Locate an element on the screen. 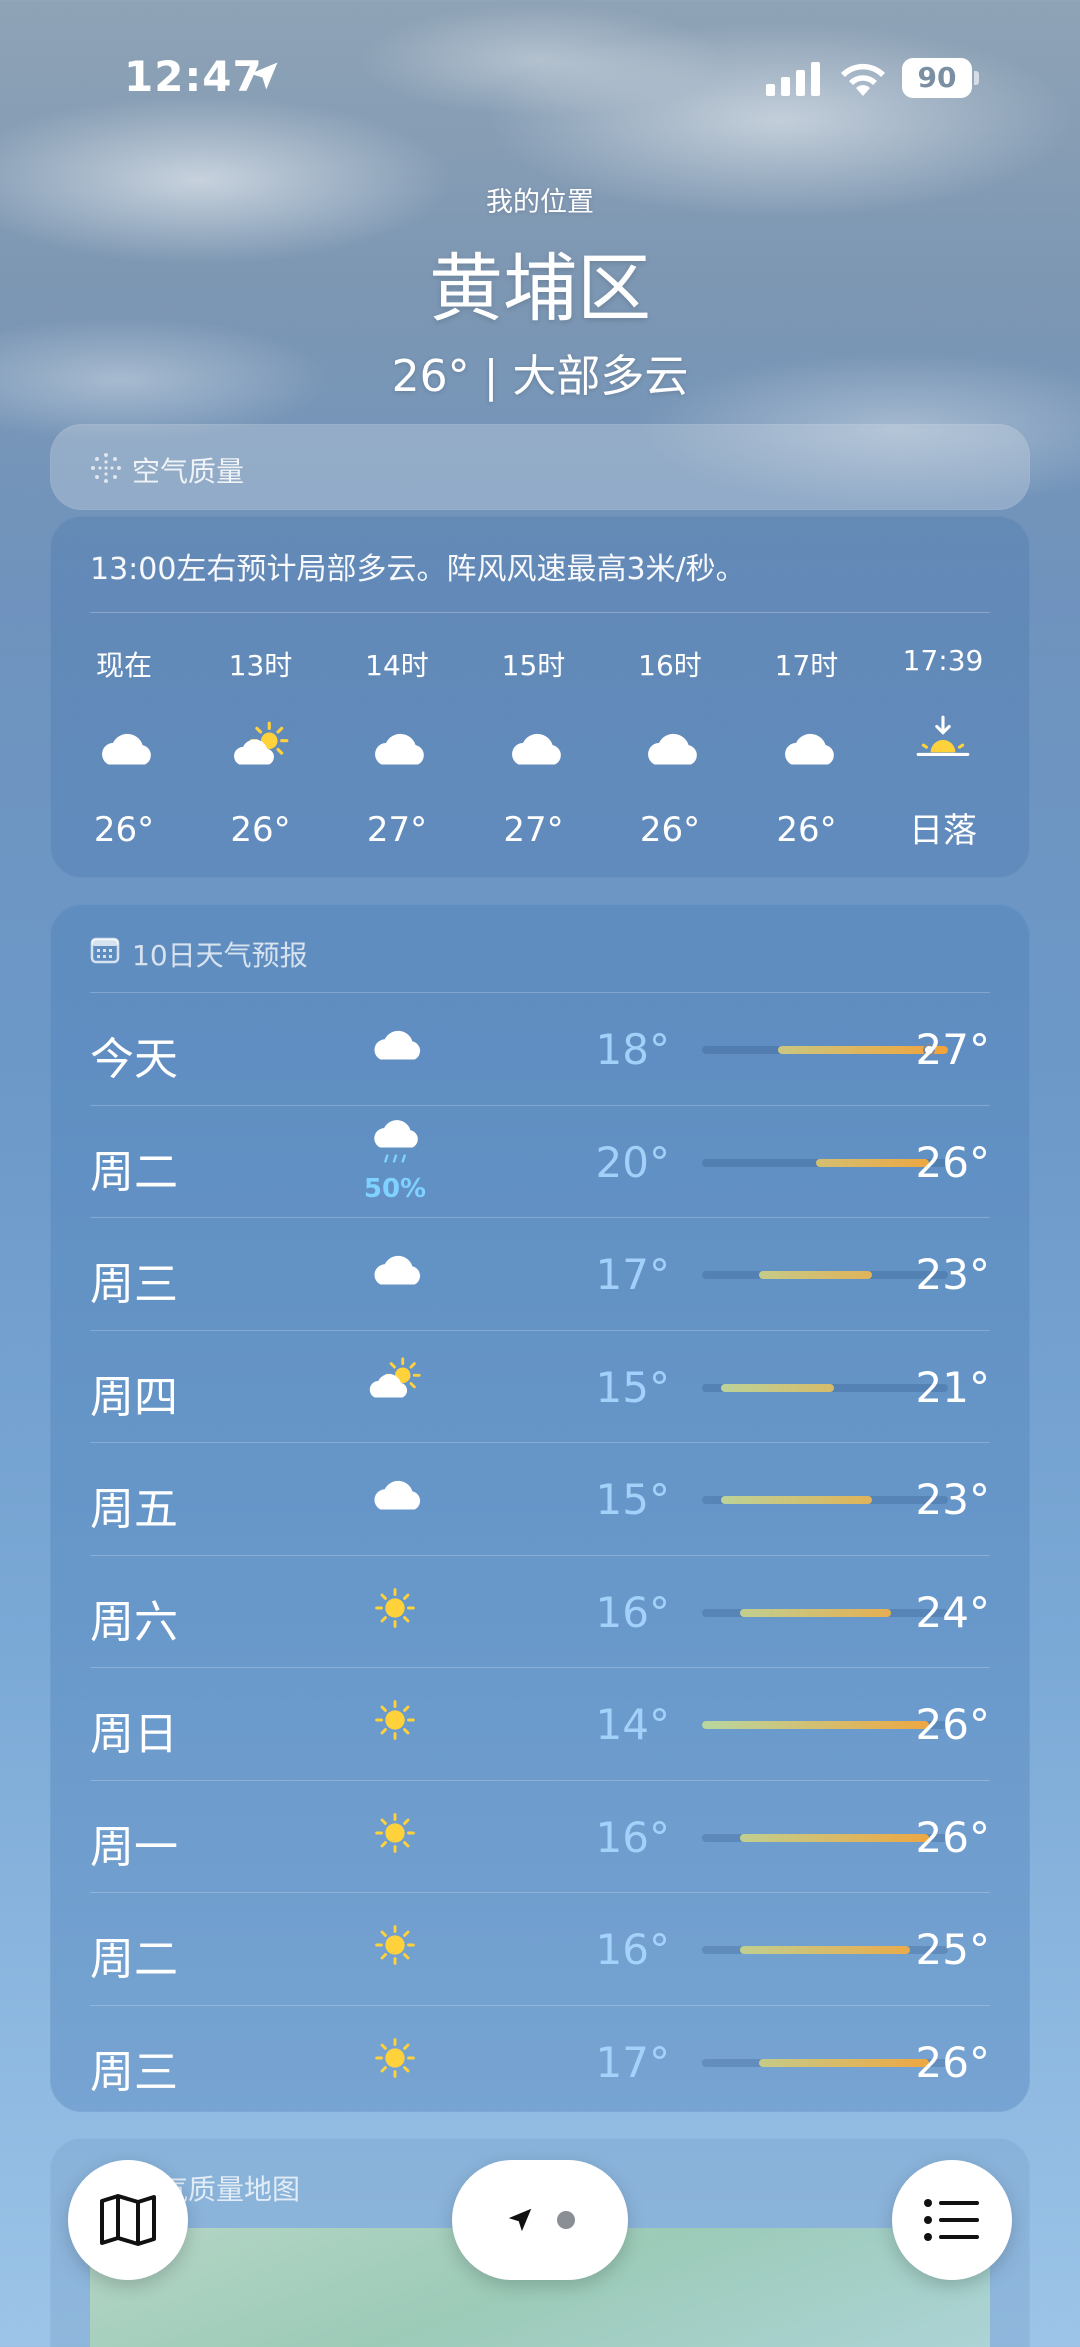 The width and height of the screenshot is (1080, 2347). list-icon is located at coordinates (951, 2220).